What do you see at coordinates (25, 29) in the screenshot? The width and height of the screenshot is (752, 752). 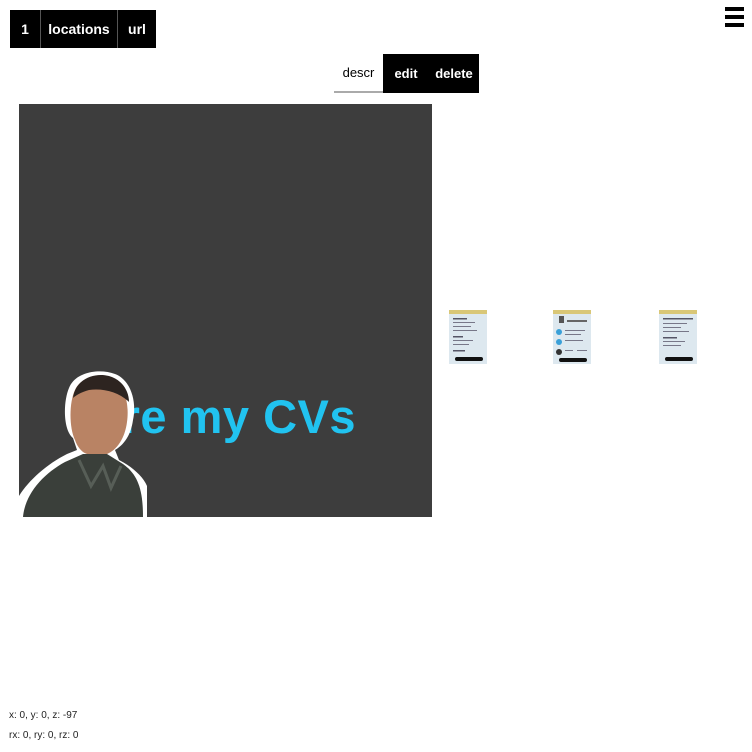 I see `number-button: 1` at bounding box center [25, 29].